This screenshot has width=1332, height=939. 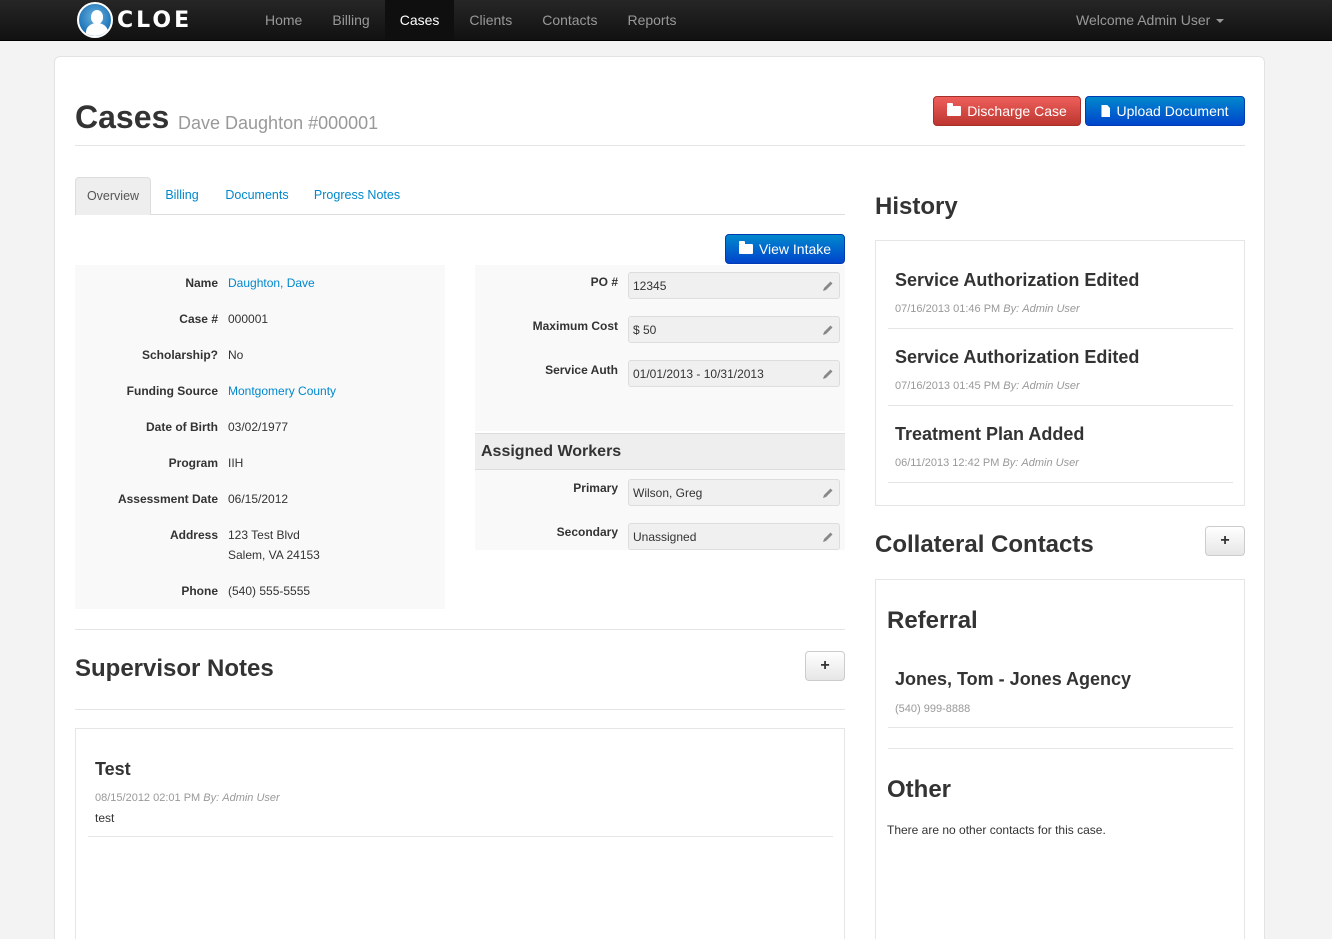 What do you see at coordinates (167, 499) in the screenshot?
I see `assessment-label: Assessment Date` at bounding box center [167, 499].